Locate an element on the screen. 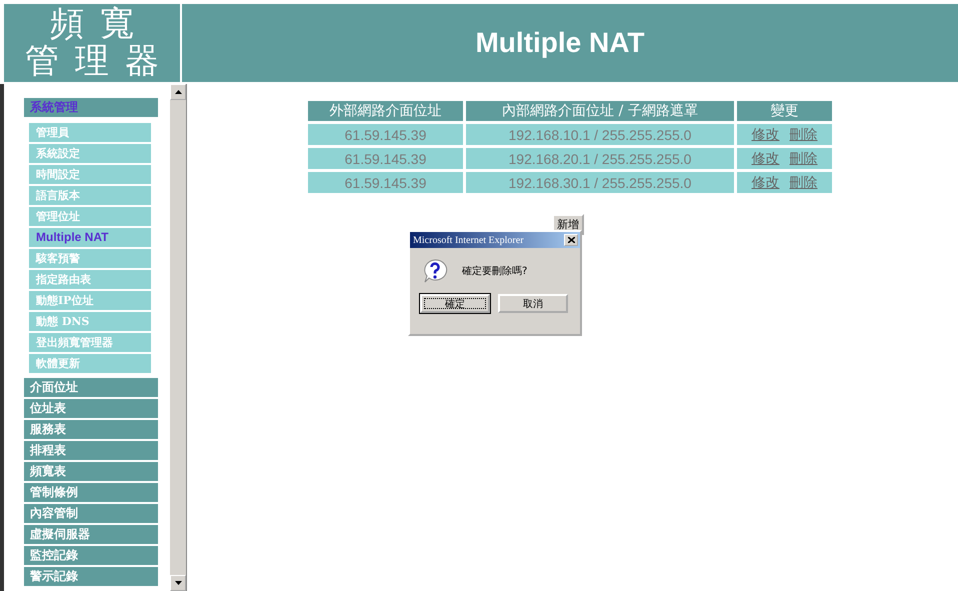 The image size is (958, 591). table-cell: 192.168.30.1 / 255.255.255.0 is located at coordinates (600, 182).